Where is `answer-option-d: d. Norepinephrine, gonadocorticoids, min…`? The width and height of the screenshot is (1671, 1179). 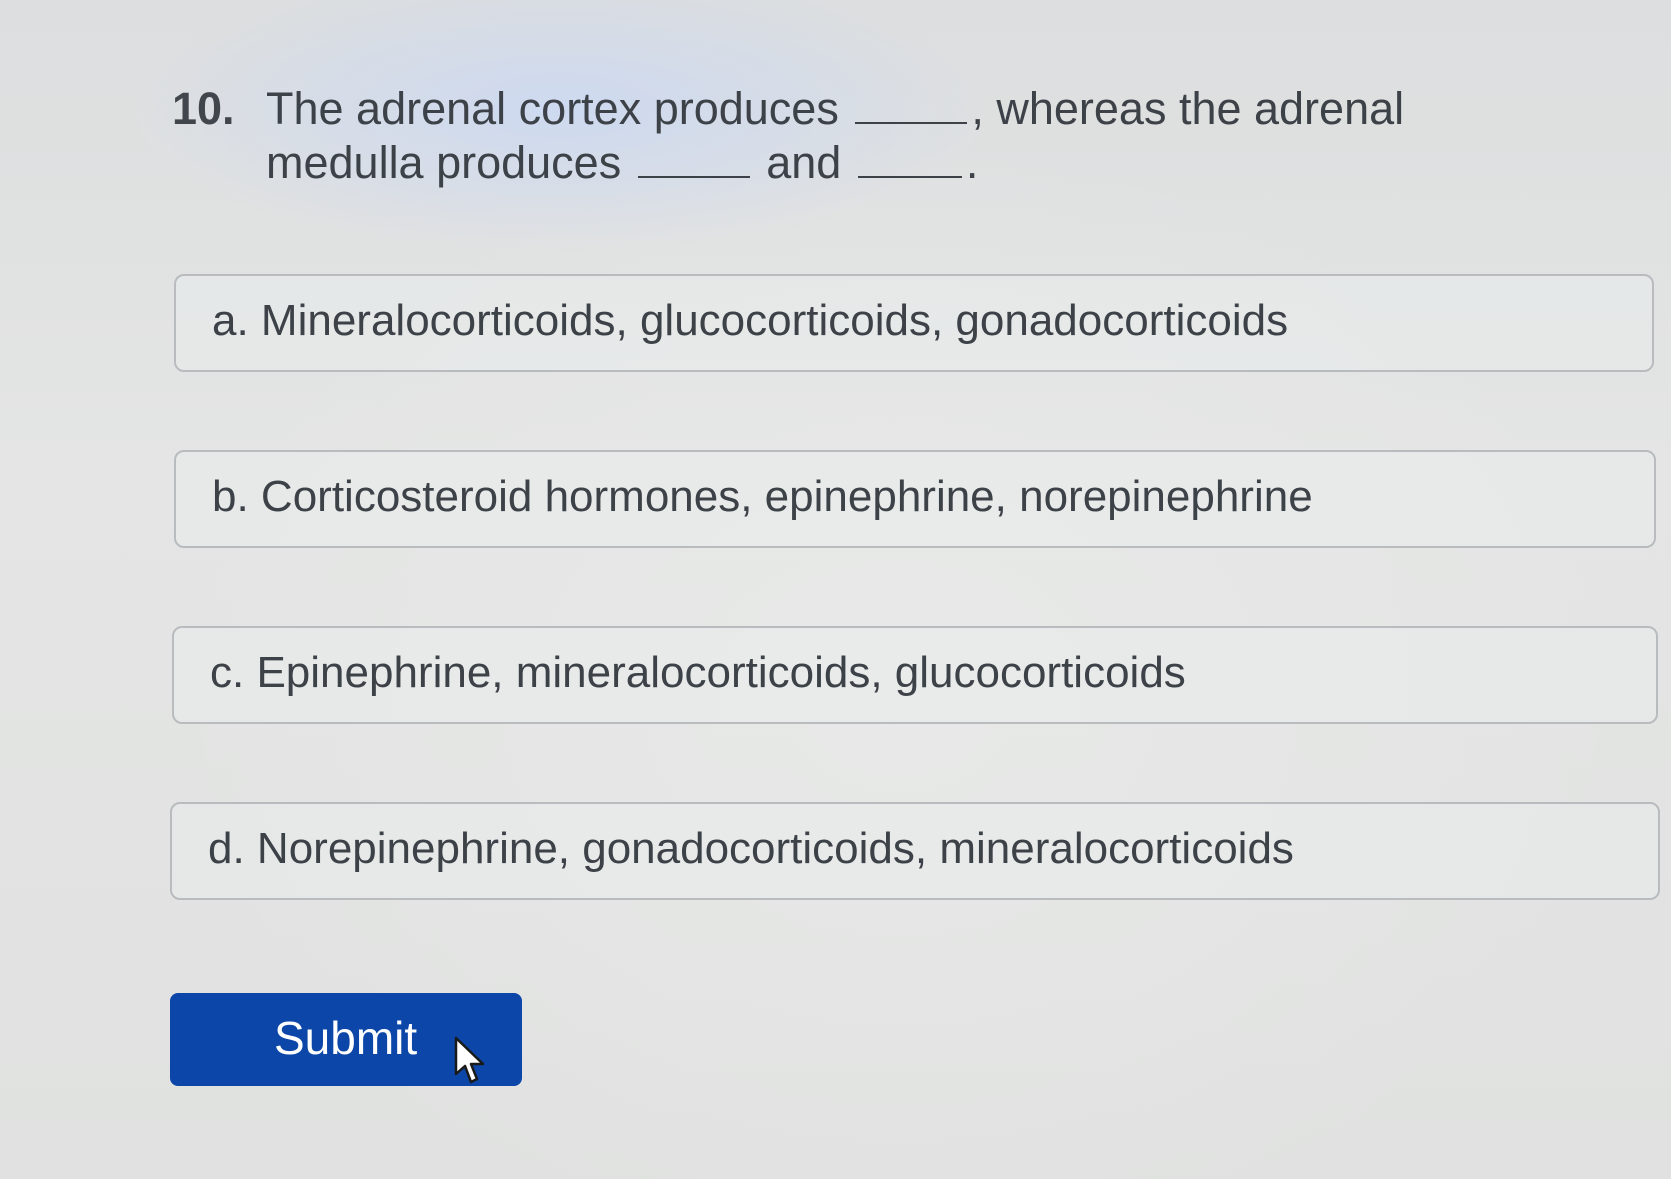
answer-option-d: d. Norepinephrine, gonadocorticoids, min… is located at coordinates (915, 851).